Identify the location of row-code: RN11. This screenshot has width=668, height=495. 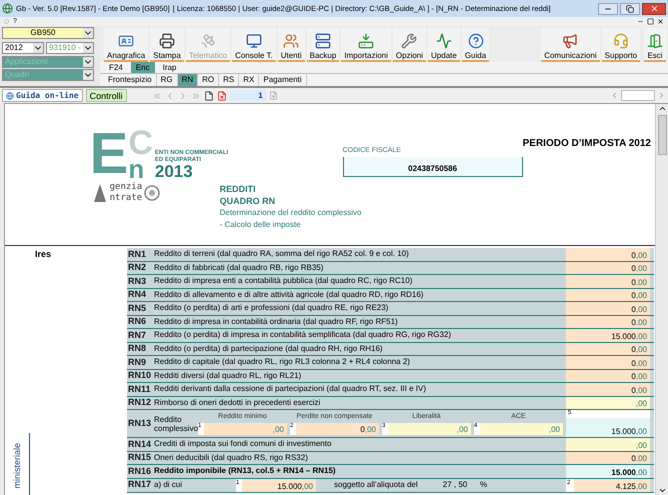
(140, 389).